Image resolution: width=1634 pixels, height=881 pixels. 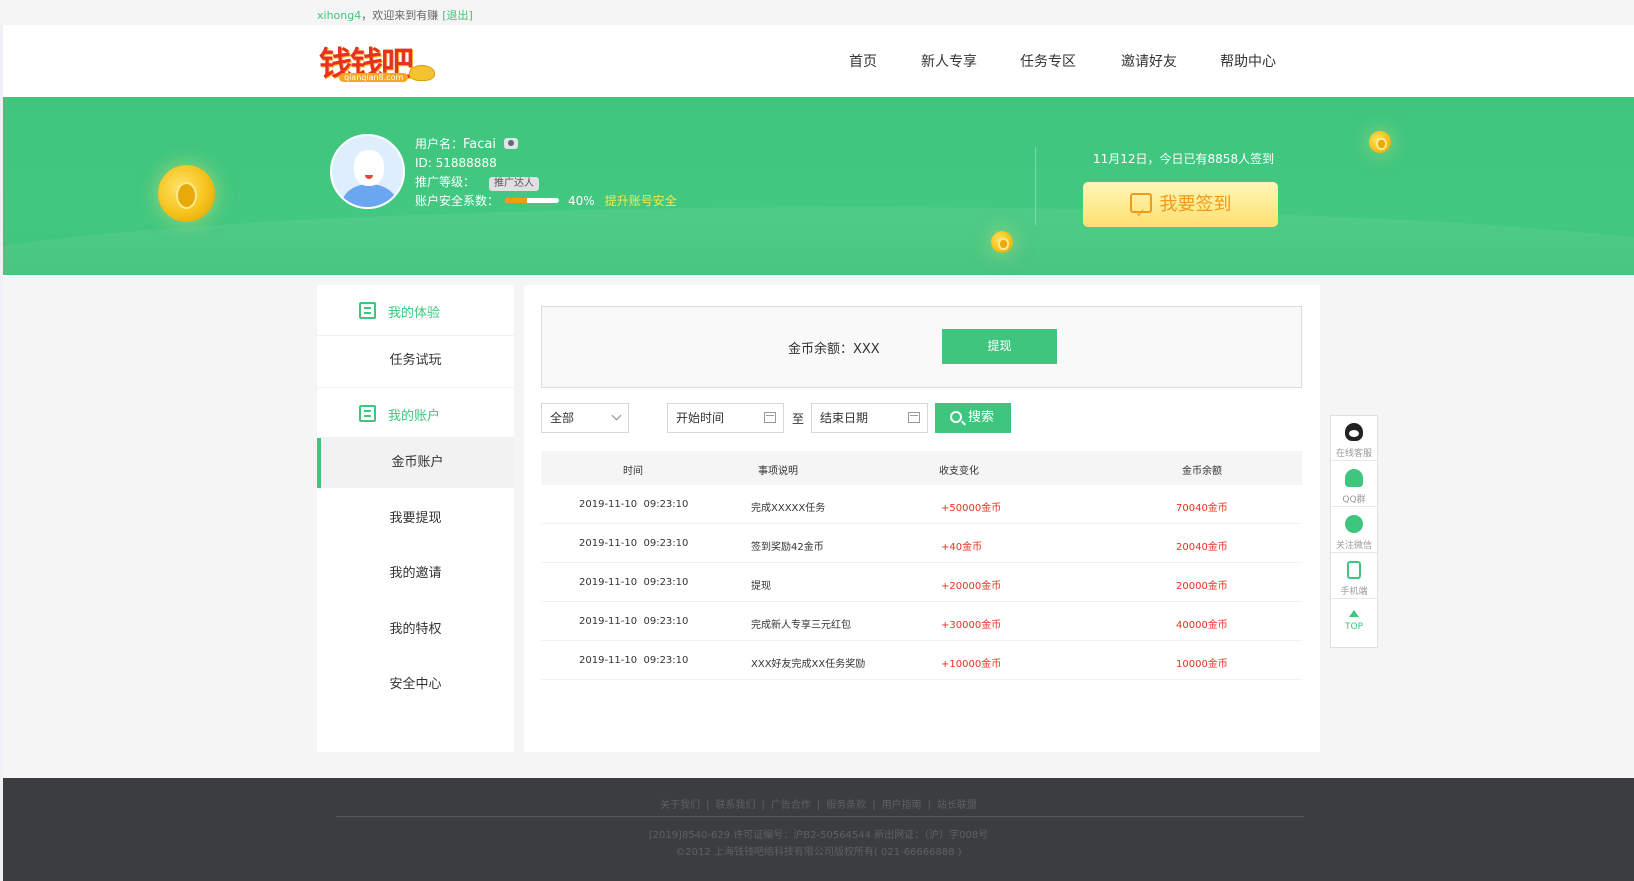 I want to click on search-icon, so click(x=956, y=417).